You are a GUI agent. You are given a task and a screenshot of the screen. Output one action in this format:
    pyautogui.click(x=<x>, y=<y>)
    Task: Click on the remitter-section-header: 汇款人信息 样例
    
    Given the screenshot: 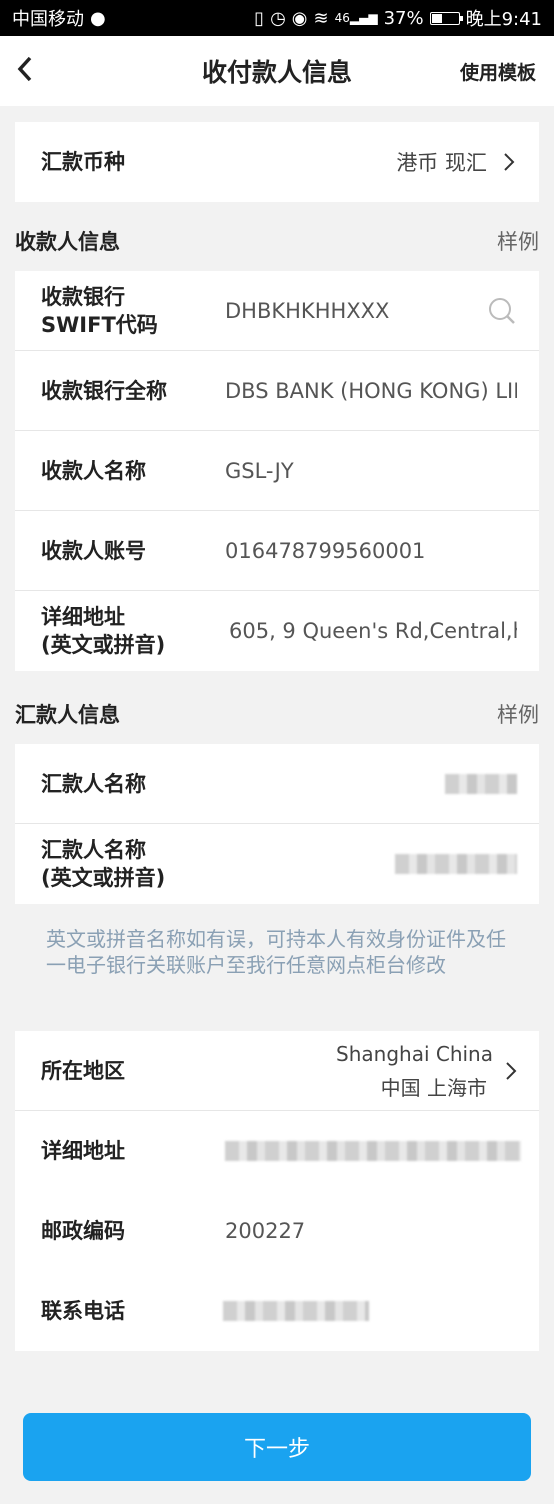 What is the action you would take?
    pyautogui.click(x=277, y=714)
    